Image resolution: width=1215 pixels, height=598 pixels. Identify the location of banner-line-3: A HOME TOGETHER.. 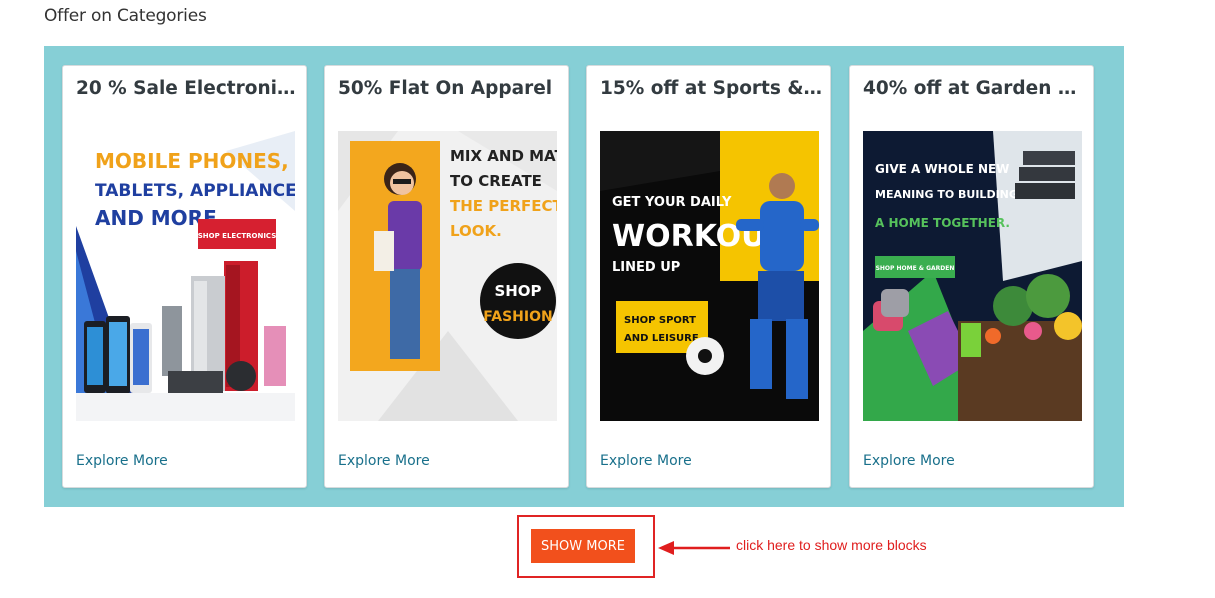
(942, 223).